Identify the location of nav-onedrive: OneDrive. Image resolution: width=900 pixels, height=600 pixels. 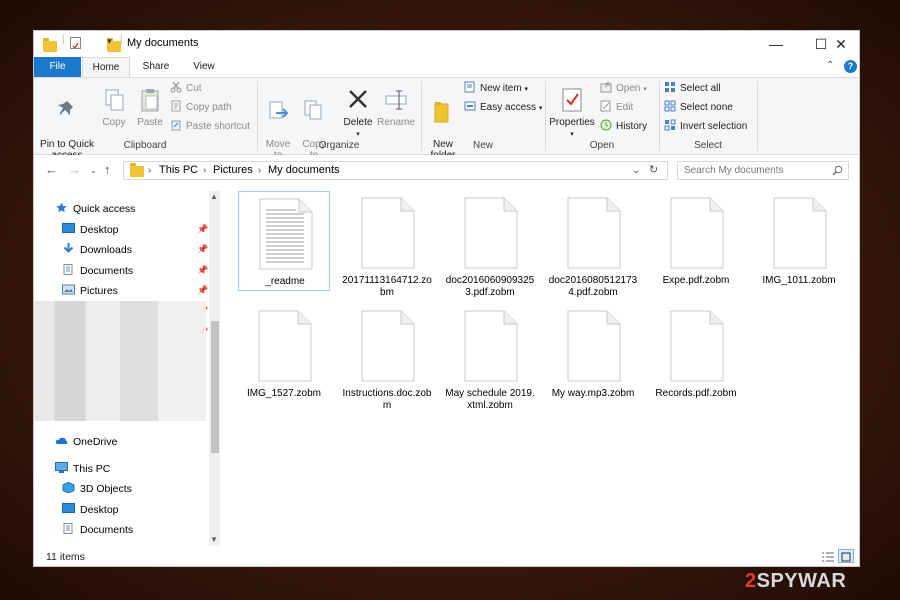
(86, 442).